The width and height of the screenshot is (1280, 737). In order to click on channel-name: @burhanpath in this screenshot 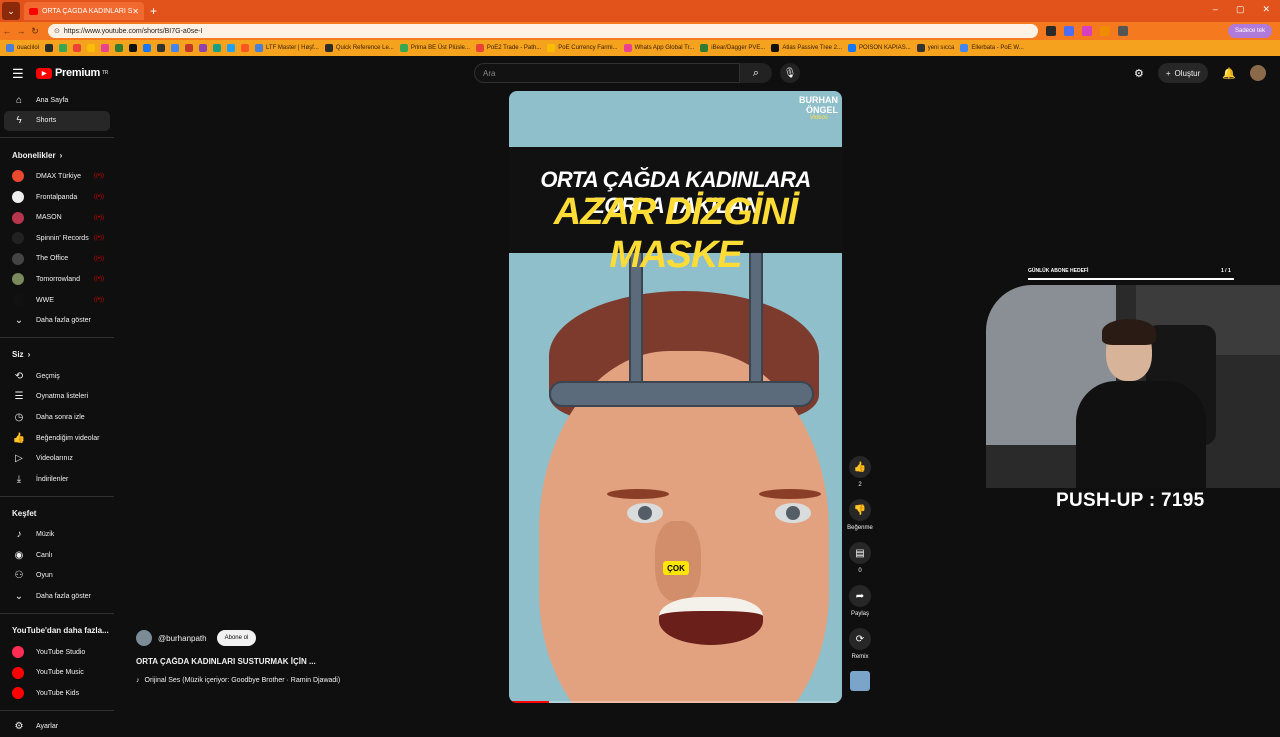, I will do `click(182, 638)`.